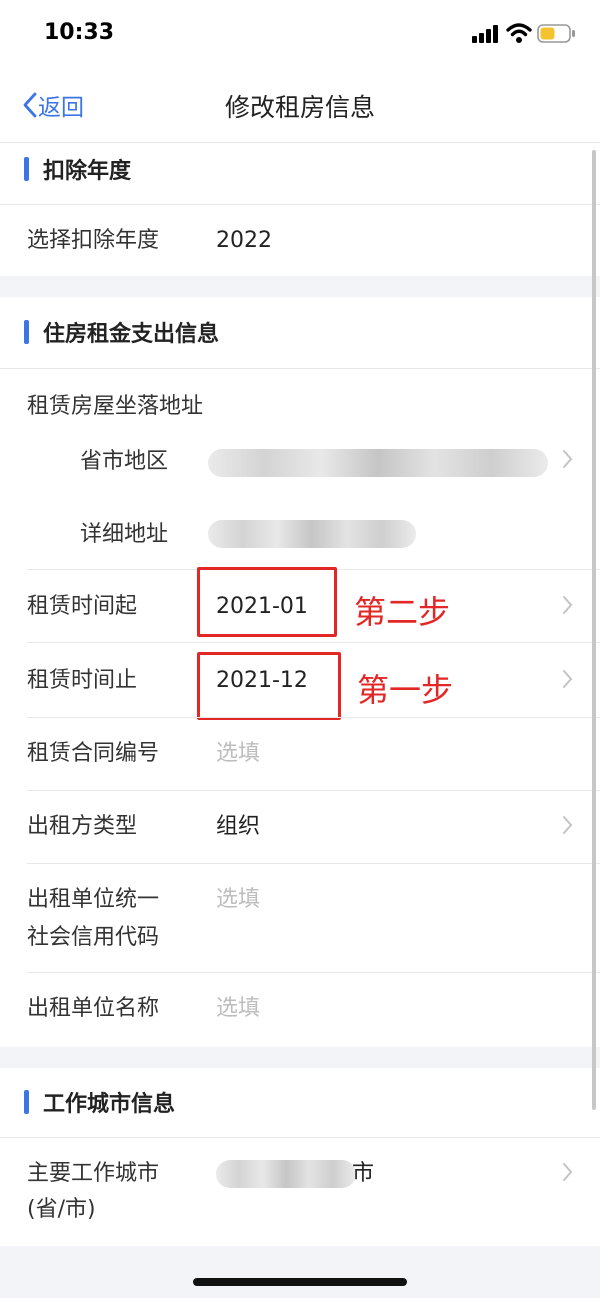 Image resolution: width=600 pixels, height=1298 pixels. I want to click on deduction-year-label: 选择扣除年度, so click(93, 240).